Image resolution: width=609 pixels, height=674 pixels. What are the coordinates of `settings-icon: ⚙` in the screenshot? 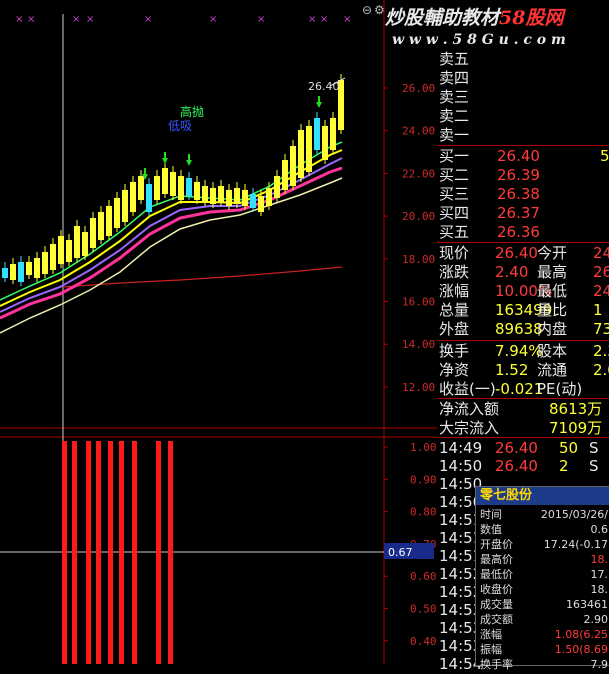 It's located at (379, 10).